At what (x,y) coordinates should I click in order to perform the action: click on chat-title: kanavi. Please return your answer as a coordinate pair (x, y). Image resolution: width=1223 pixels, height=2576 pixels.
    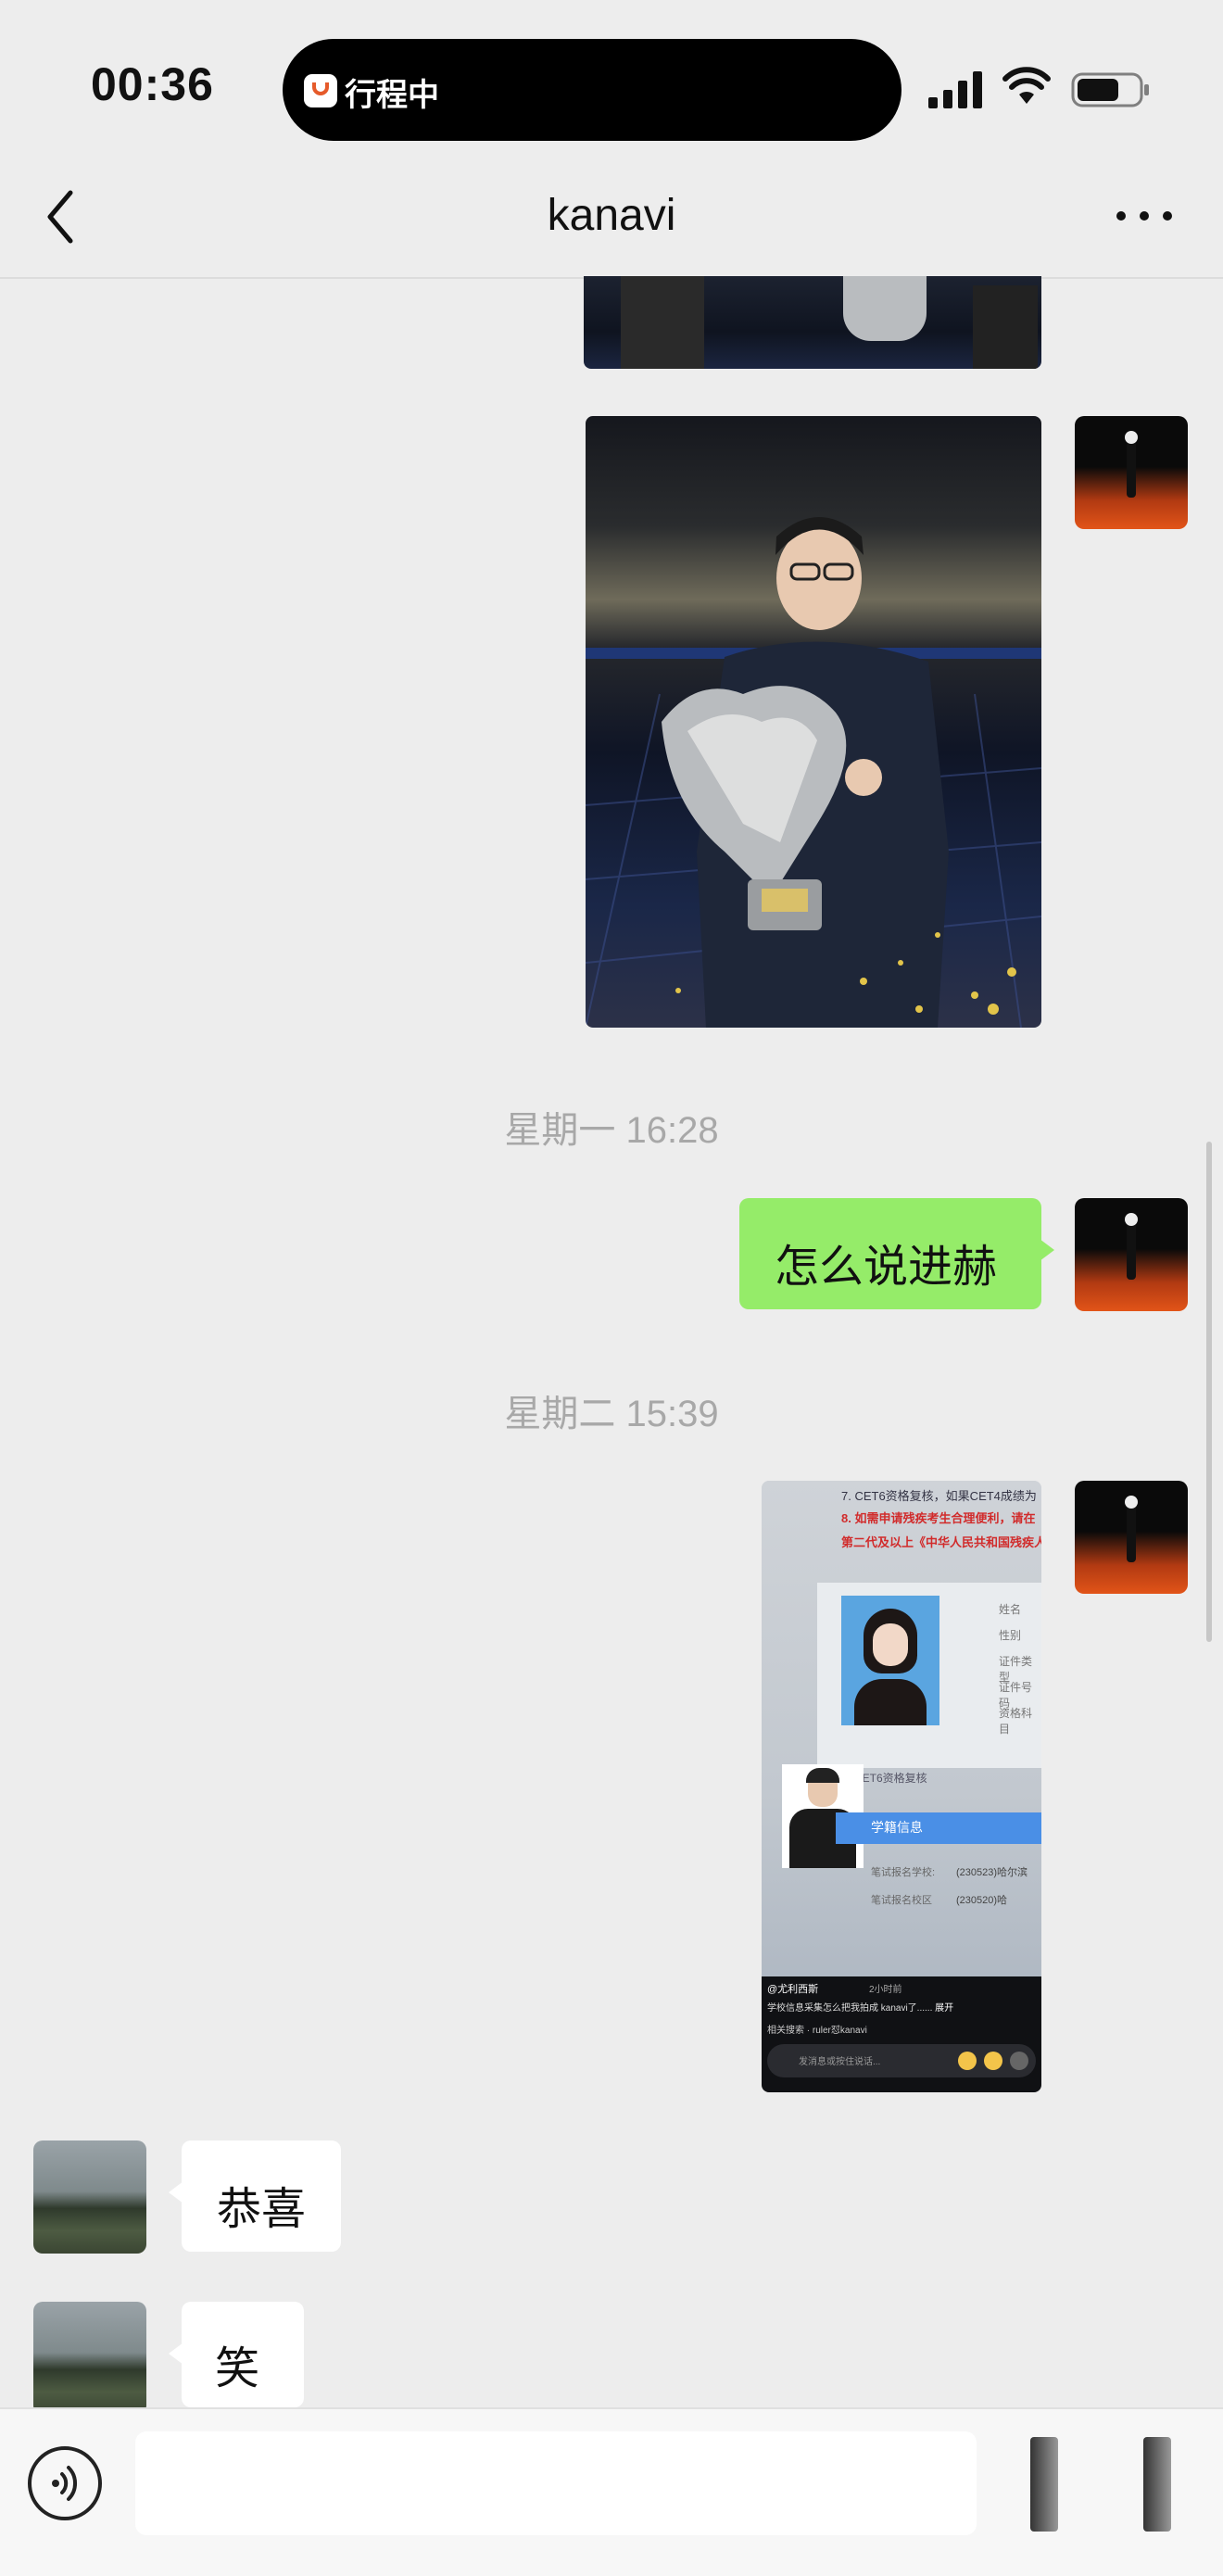
    Looking at the image, I should click on (611, 216).